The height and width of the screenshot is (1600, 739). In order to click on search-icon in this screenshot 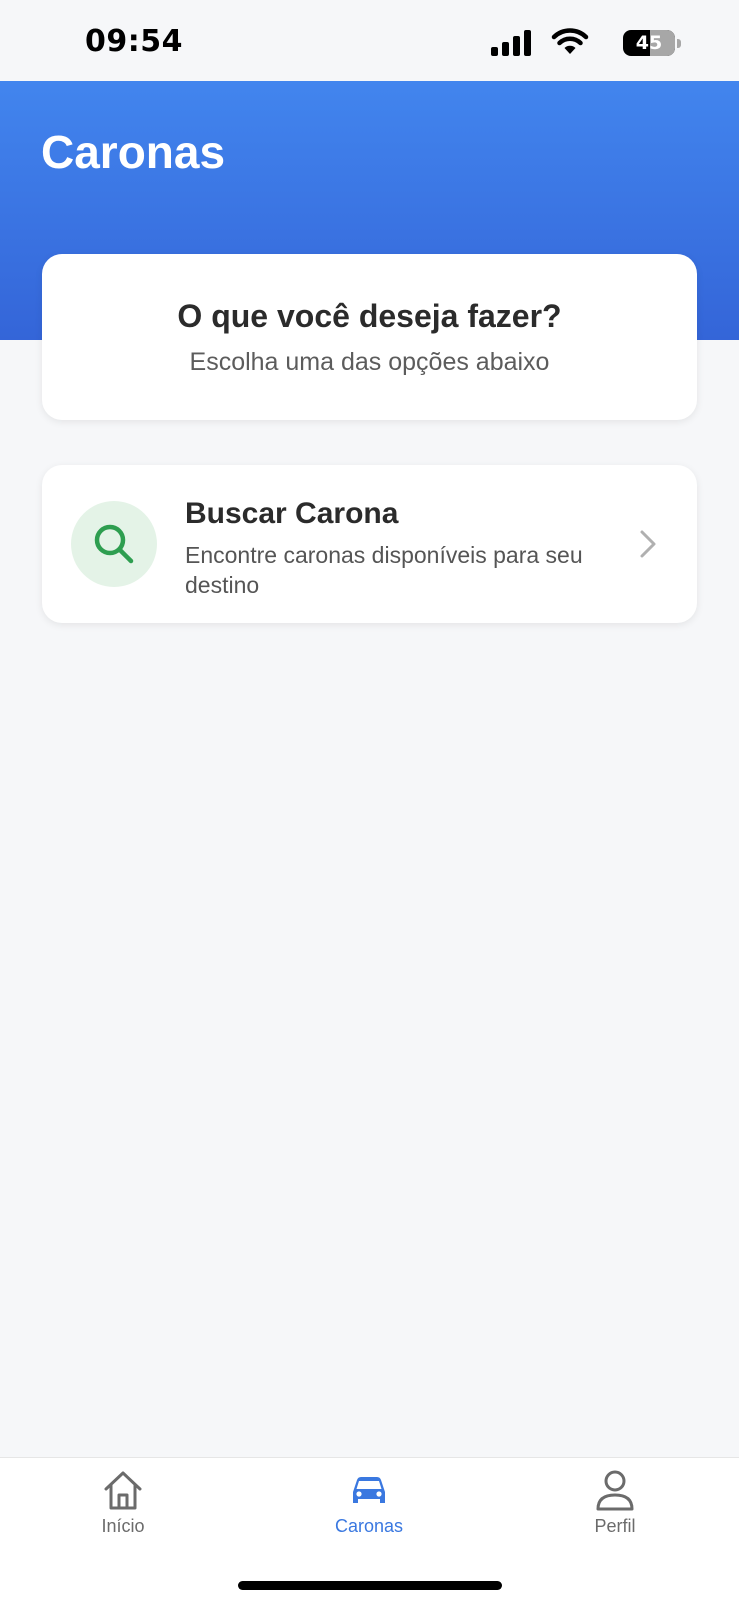, I will do `click(114, 544)`.